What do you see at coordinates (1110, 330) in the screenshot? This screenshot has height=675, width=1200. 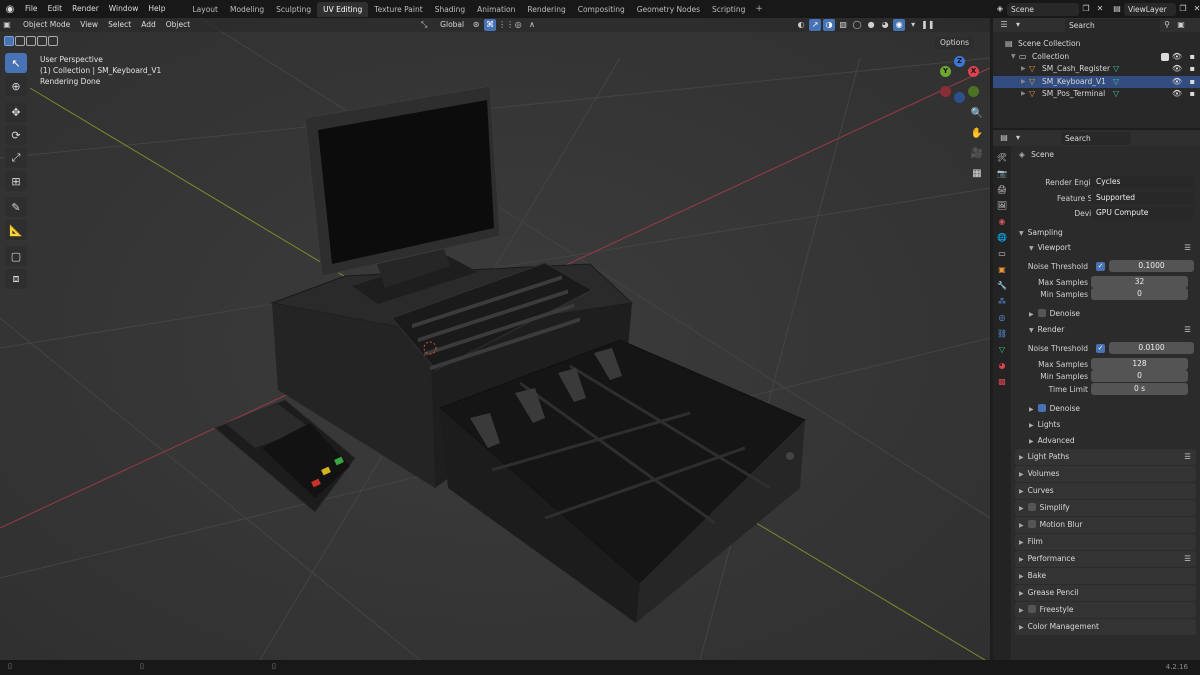 I see `render-subpanel-header: ▼ Render ☰` at bounding box center [1110, 330].